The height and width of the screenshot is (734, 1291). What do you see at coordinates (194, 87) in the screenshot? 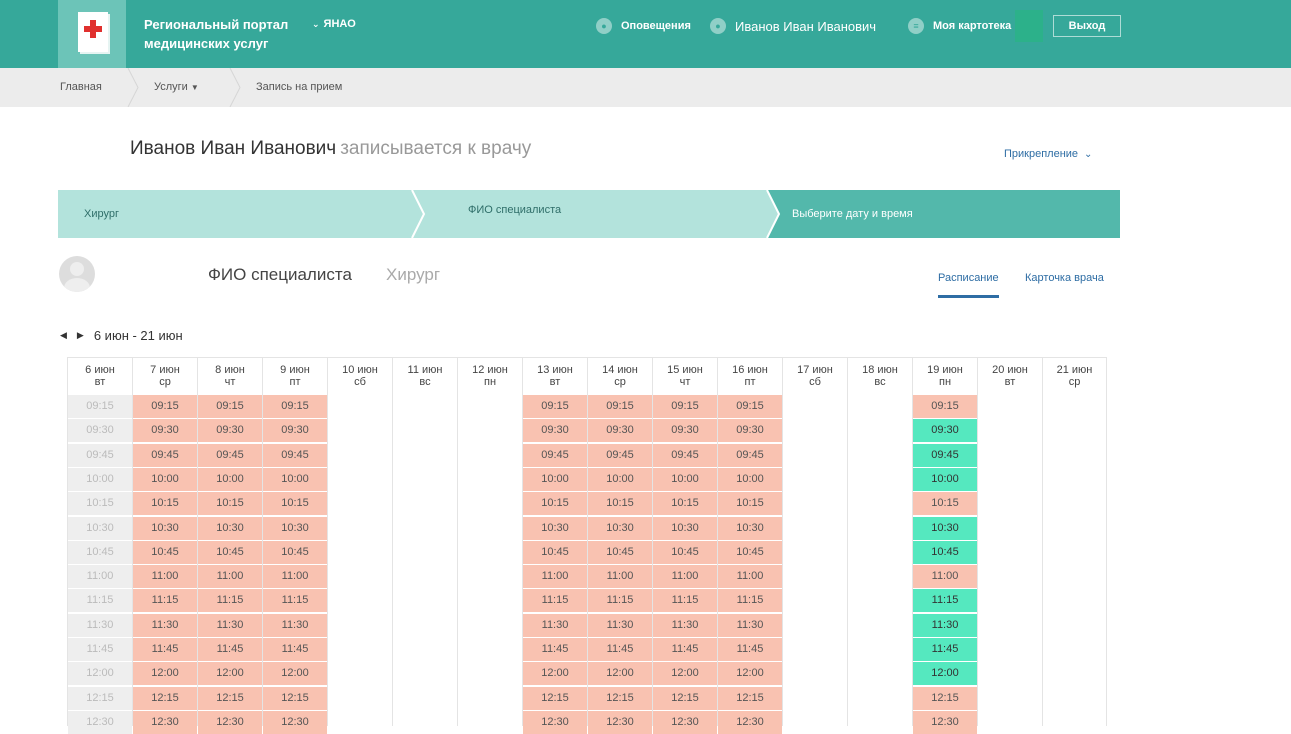
I see `caret-down-icon: ▼` at bounding box center [194, 87].